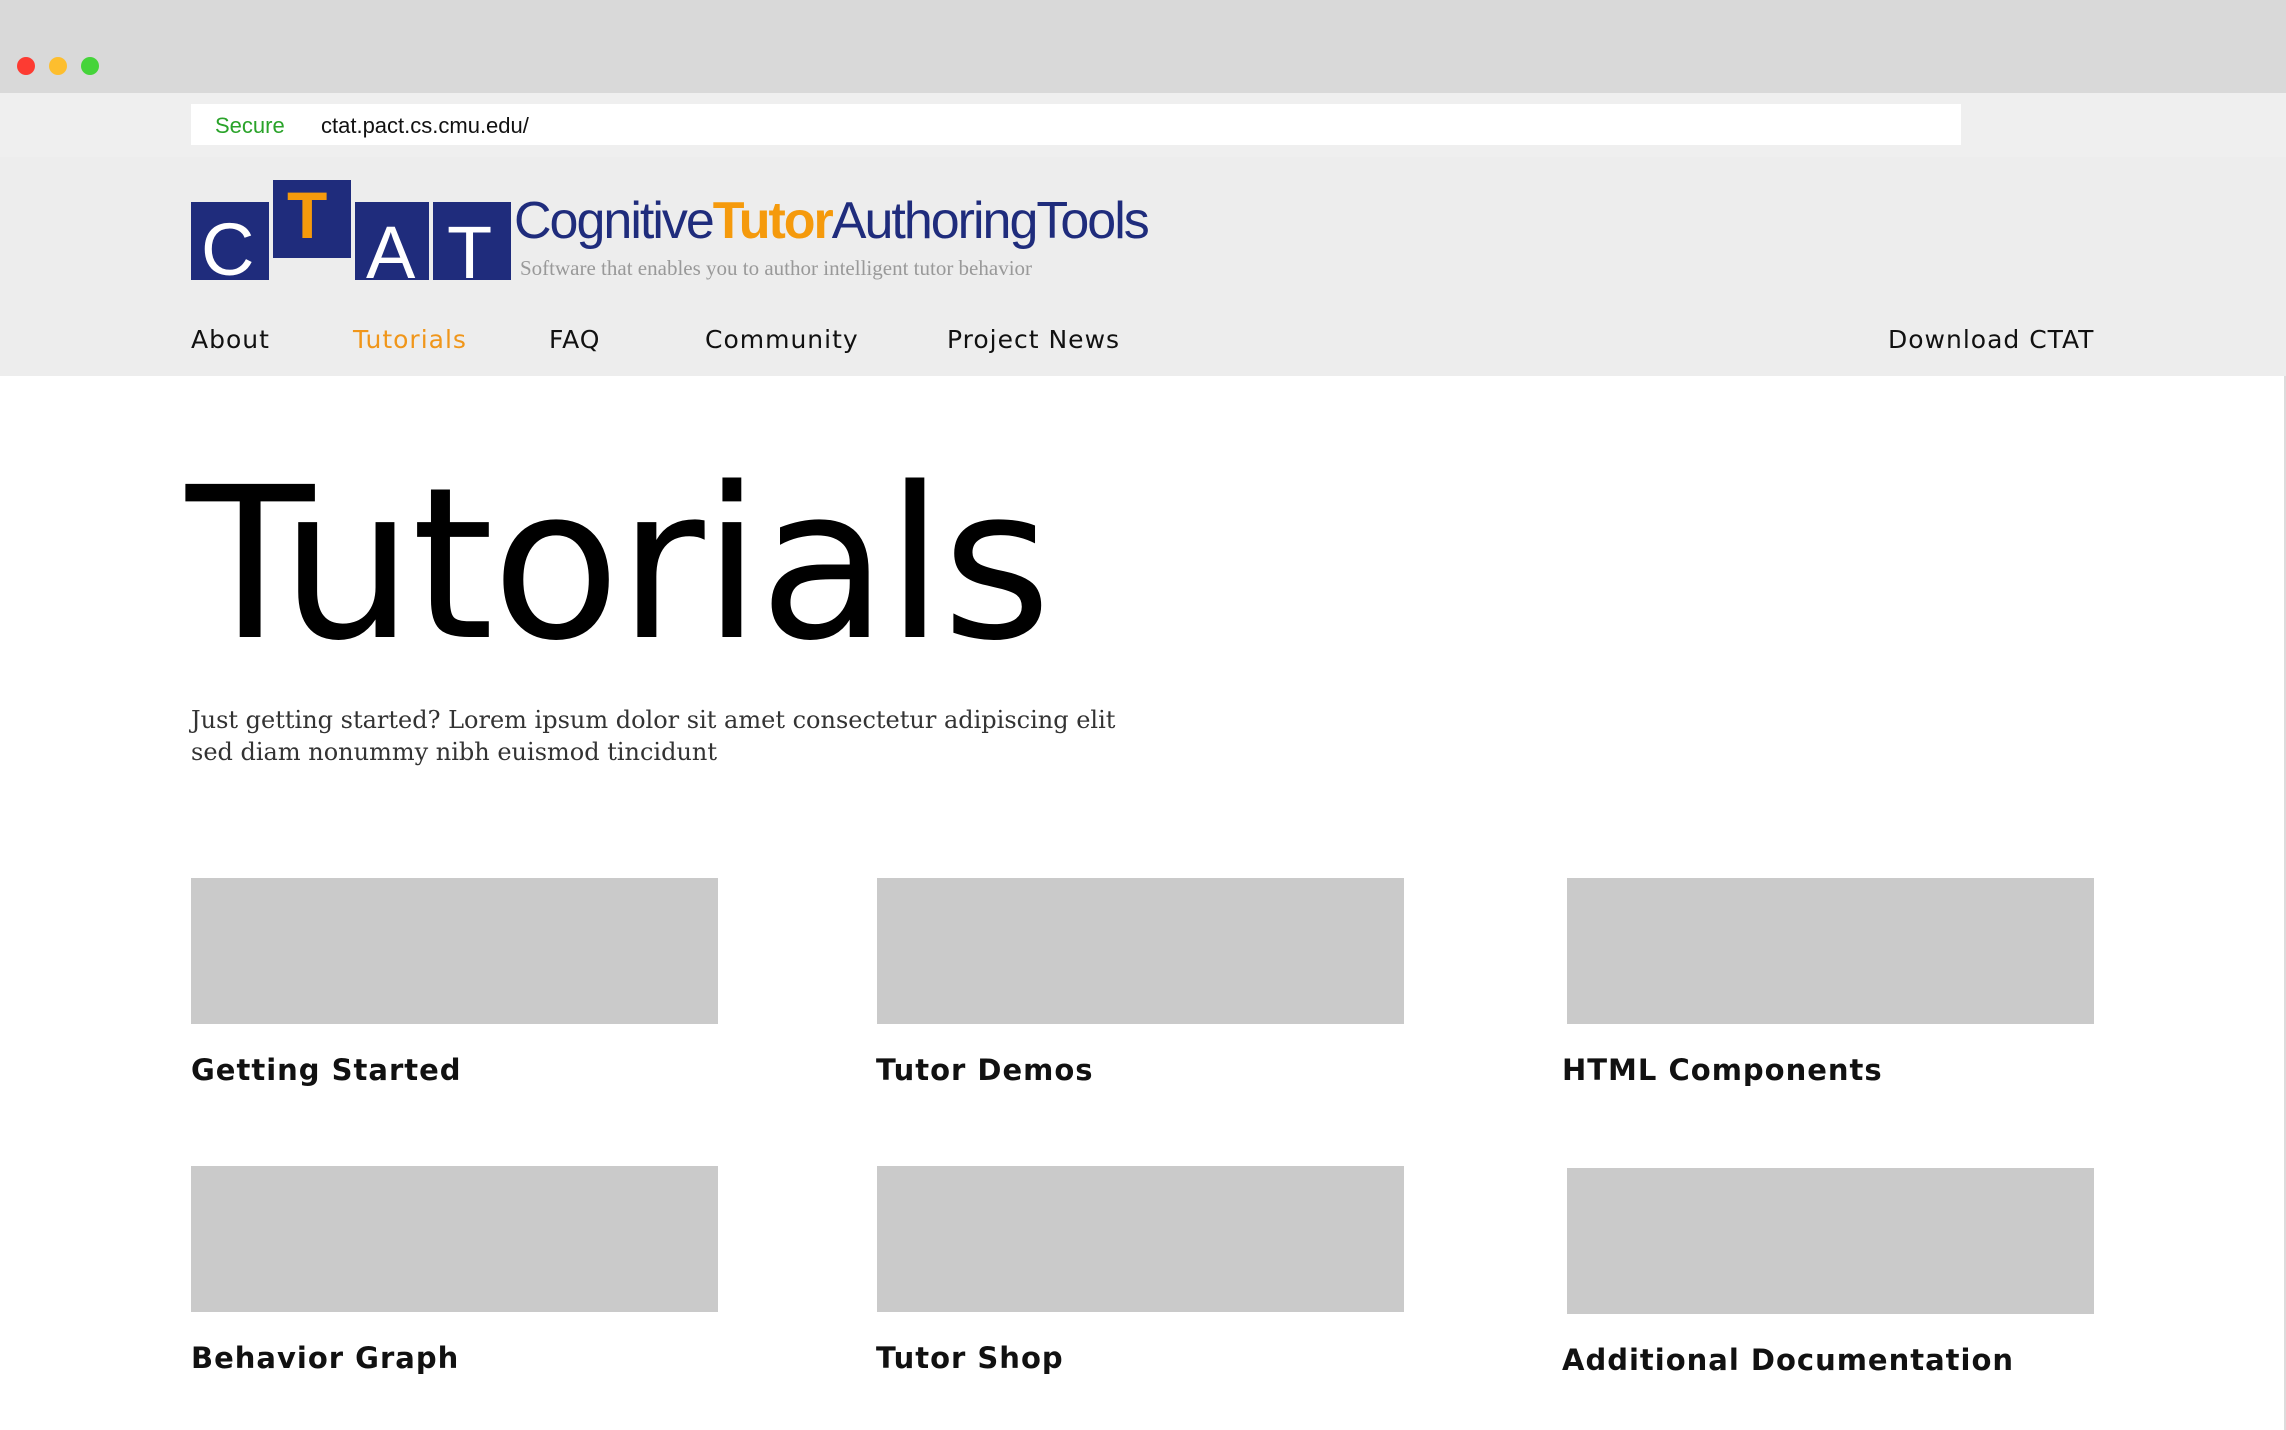 This screenshot has width=2286, height=1430. What do you see at coordinates (26, 66) in the screenshot?
I see `close-window-icon` at bounding box center [26, 66].